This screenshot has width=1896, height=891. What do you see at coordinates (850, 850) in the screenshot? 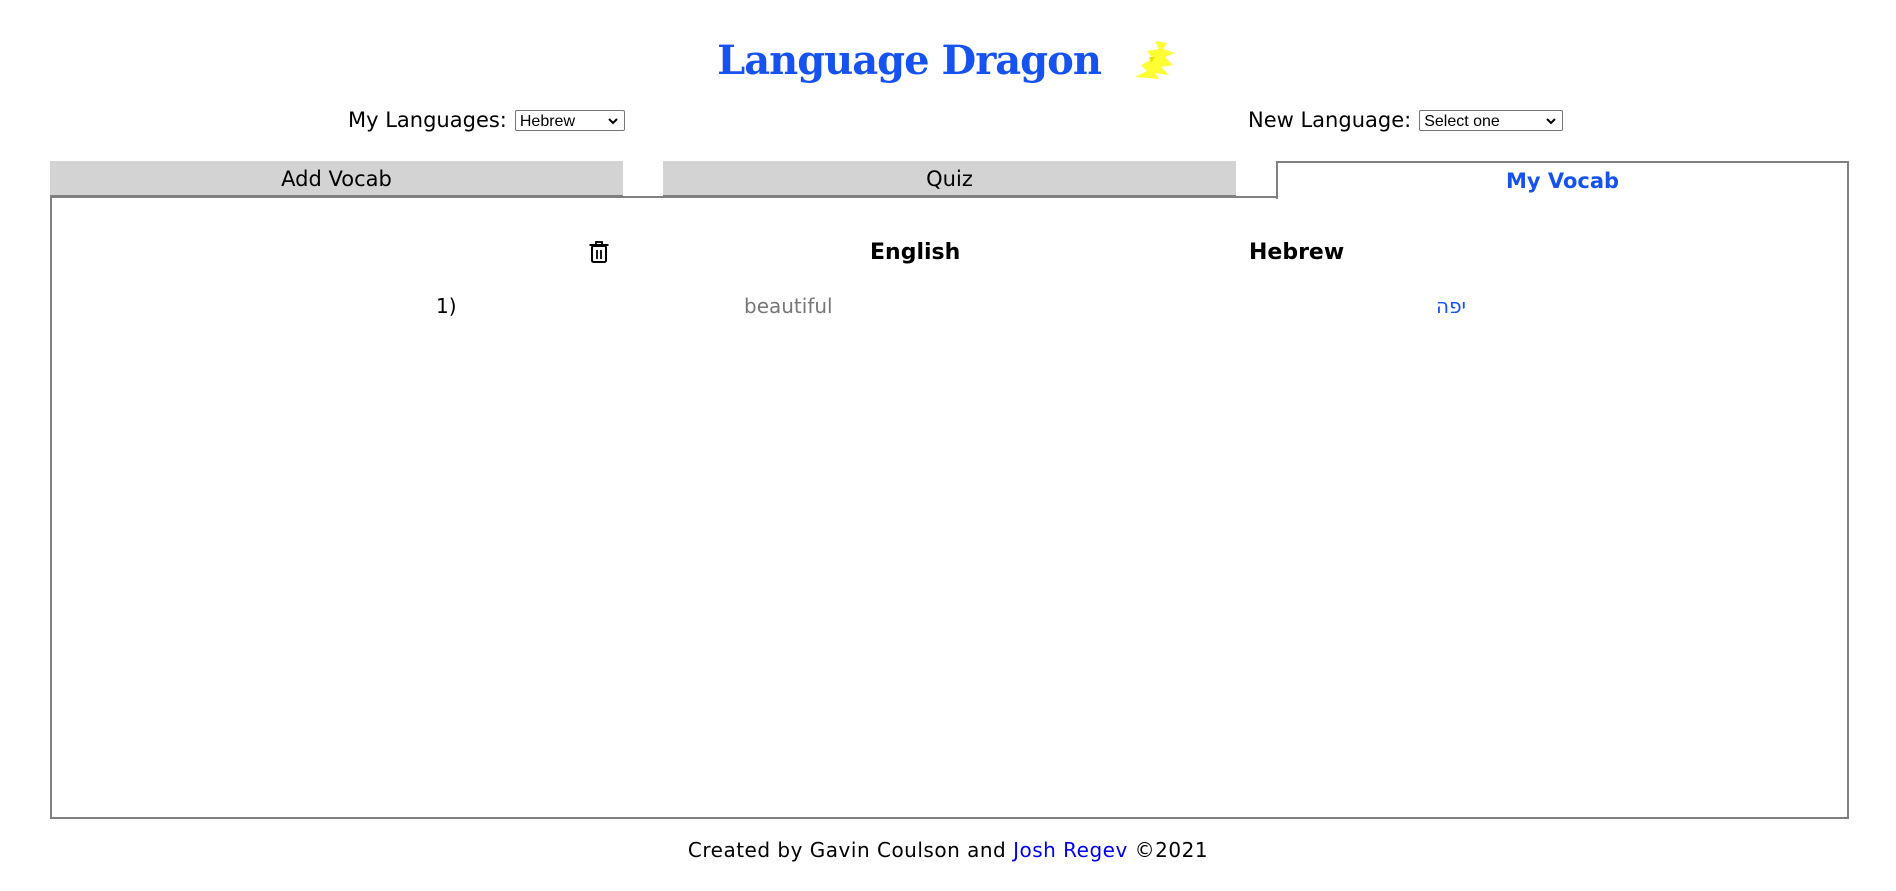
I see `footer-prefix: Created by Gavin Coulson and` at bounding box center [850, 850].